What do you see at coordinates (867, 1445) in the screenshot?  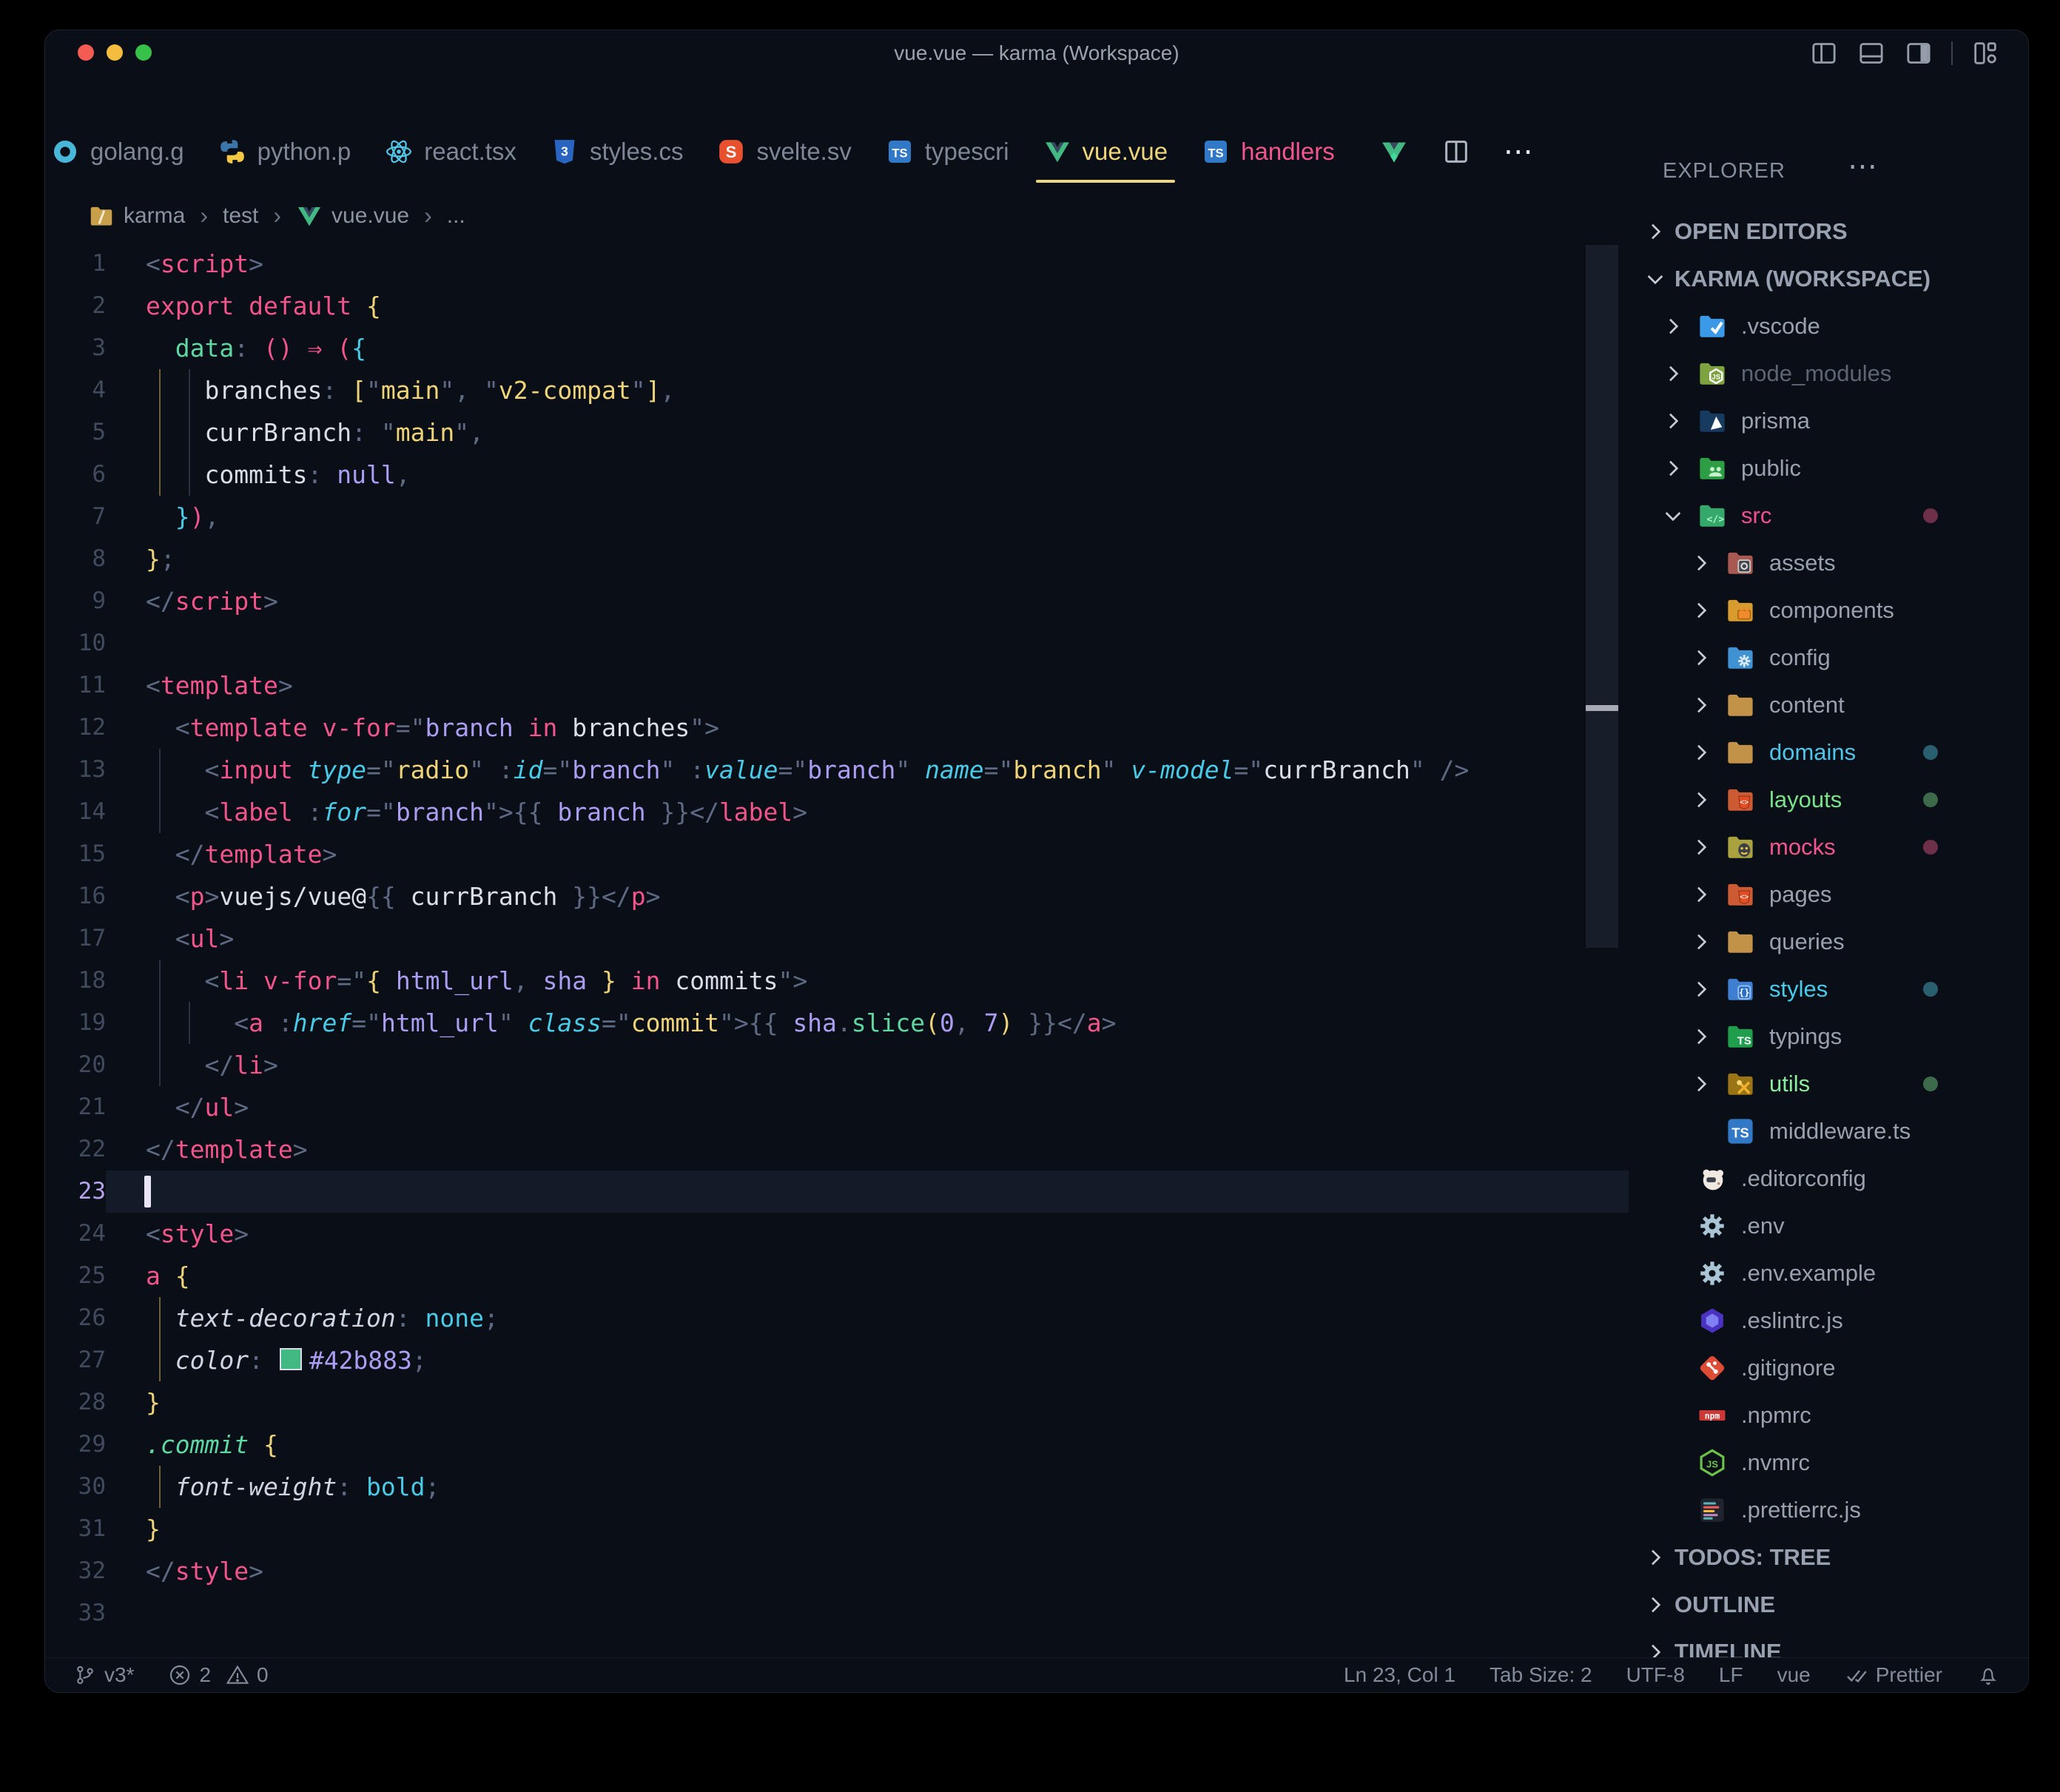 I see `code-line-content: .commit {` at bounding box center [867, 1445].